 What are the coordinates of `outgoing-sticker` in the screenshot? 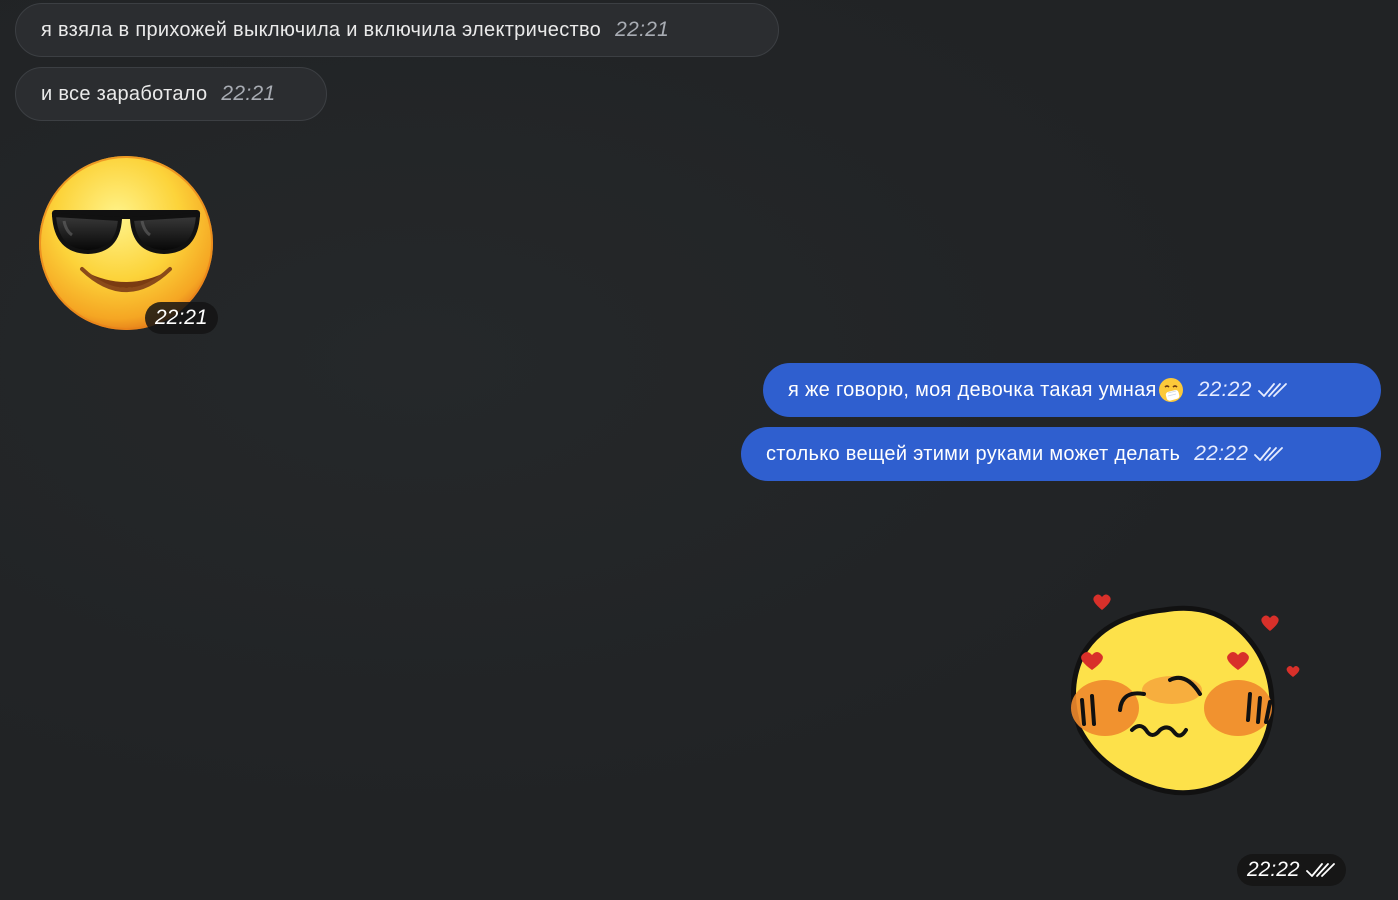 It's located at (1185, 697).